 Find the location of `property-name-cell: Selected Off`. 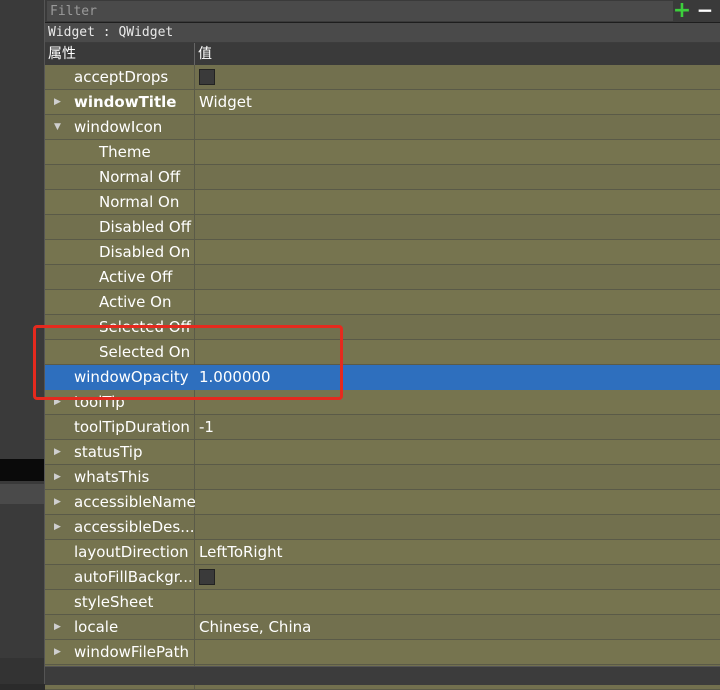

property-name-cell: Selected Off is located at coordinates (120, 327).